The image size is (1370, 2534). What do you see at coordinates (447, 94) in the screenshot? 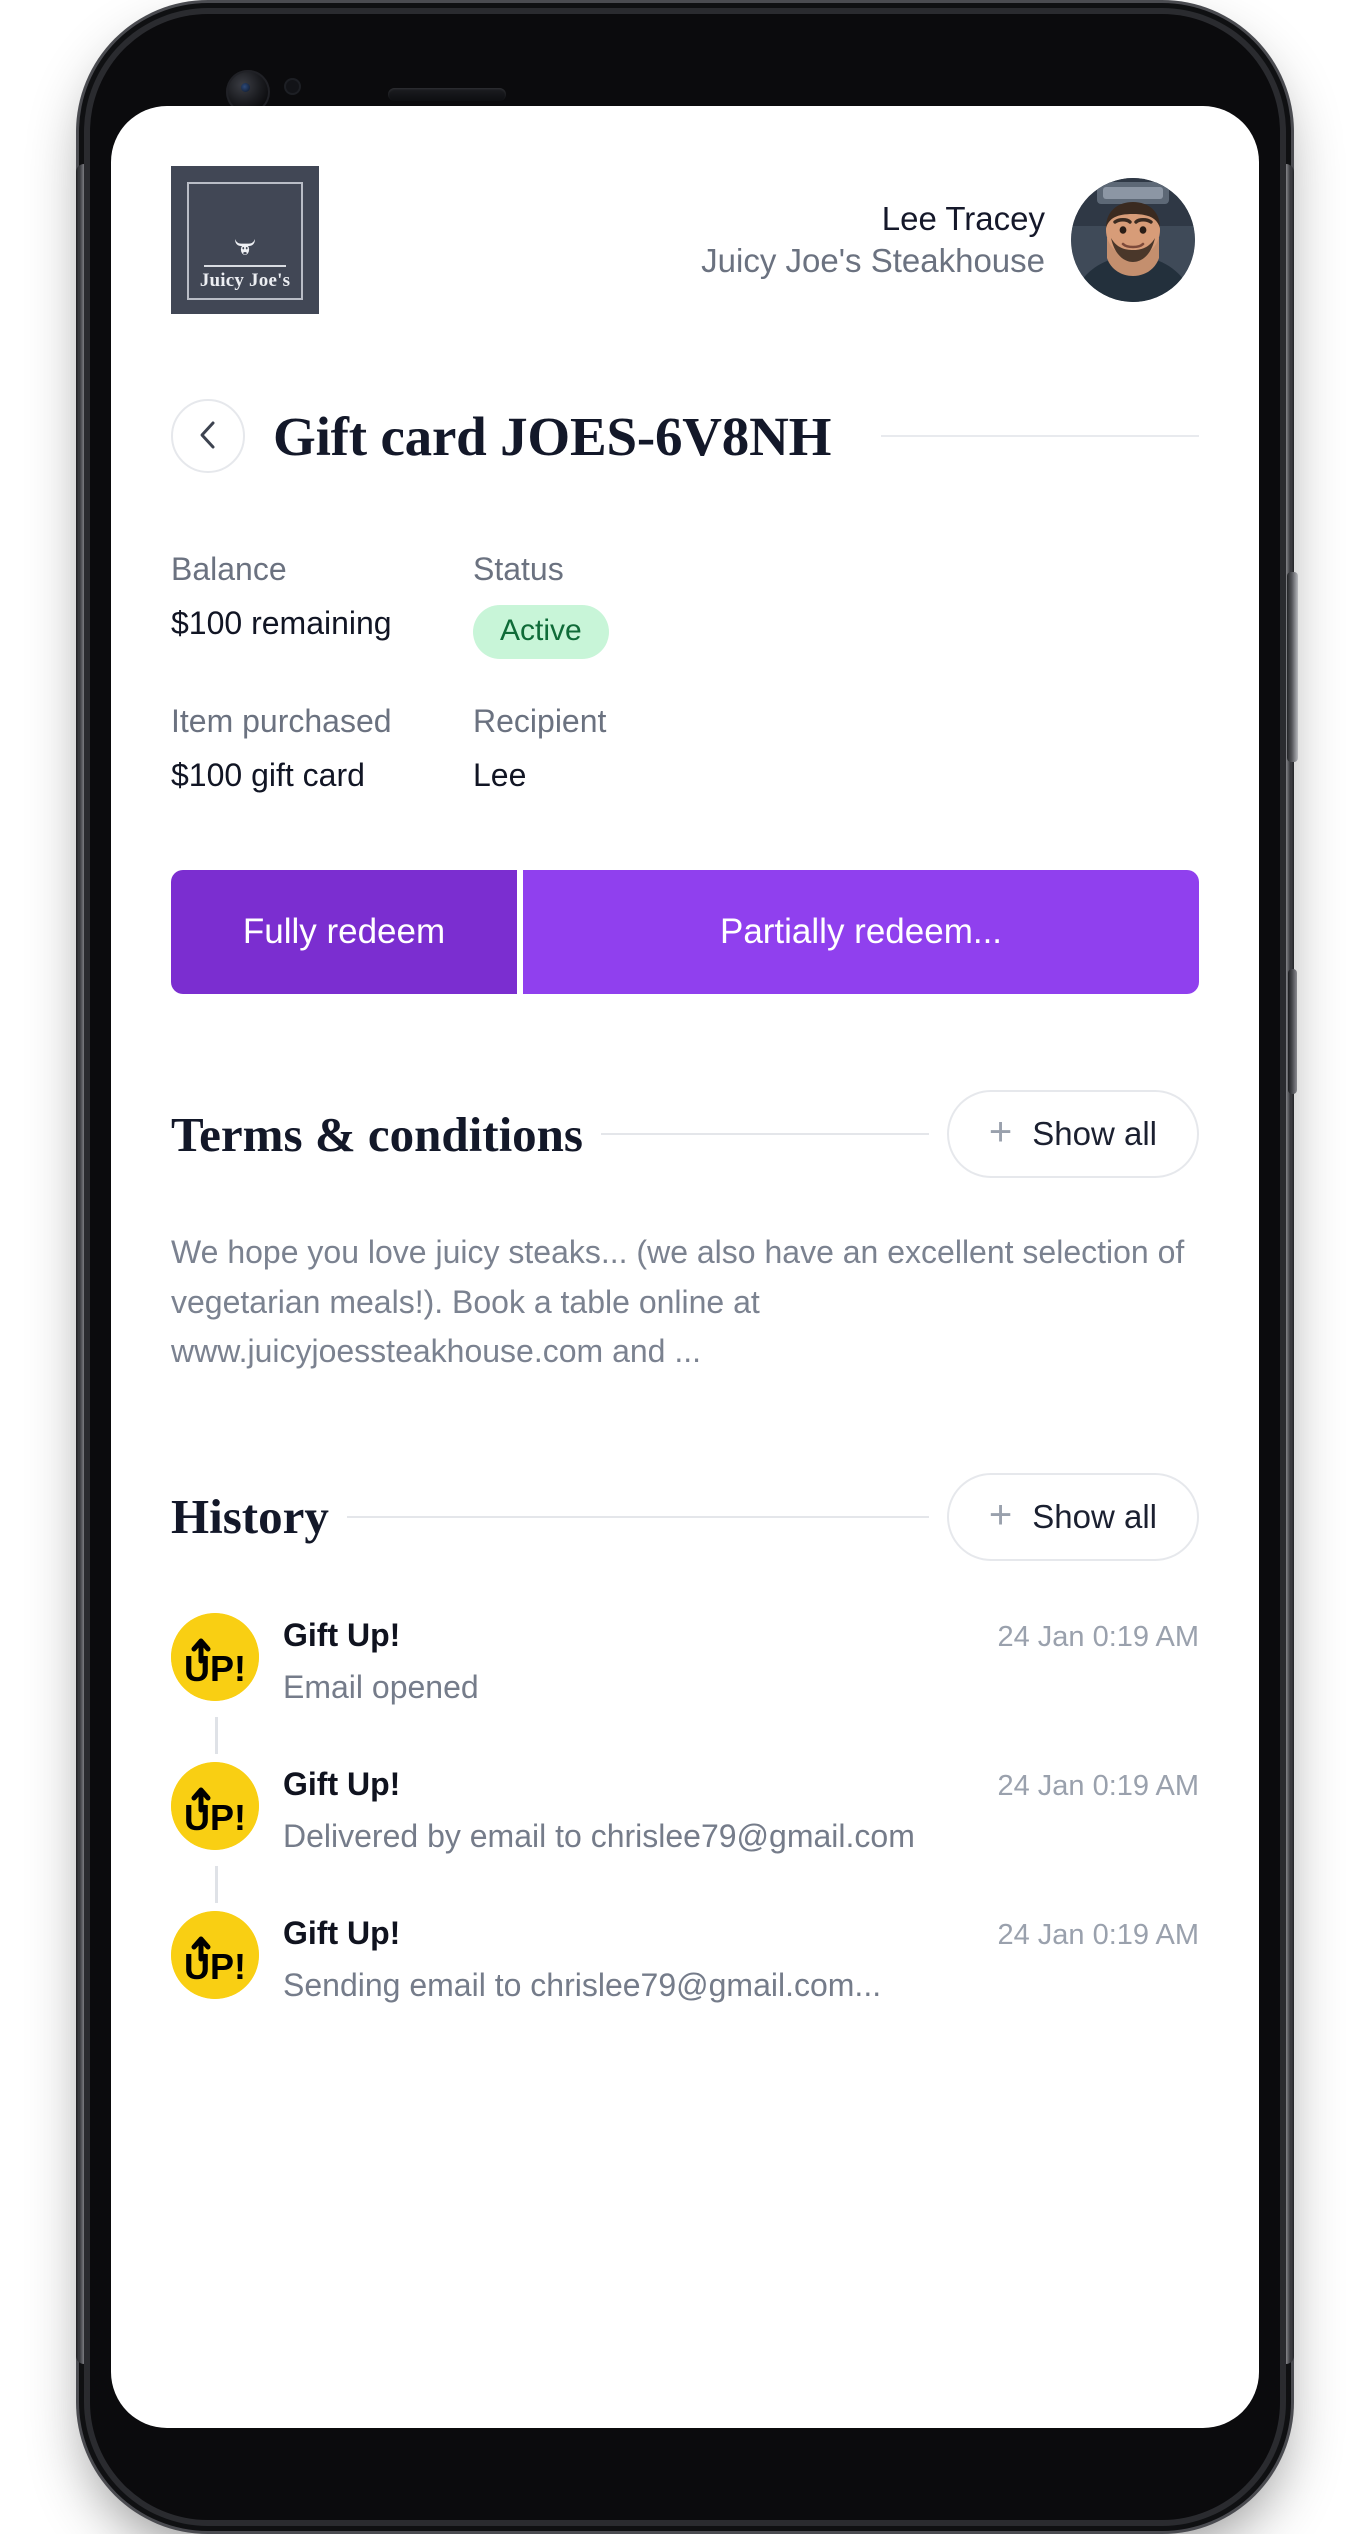
I see `earpiece-speaker` at bounding box center [447, 94].